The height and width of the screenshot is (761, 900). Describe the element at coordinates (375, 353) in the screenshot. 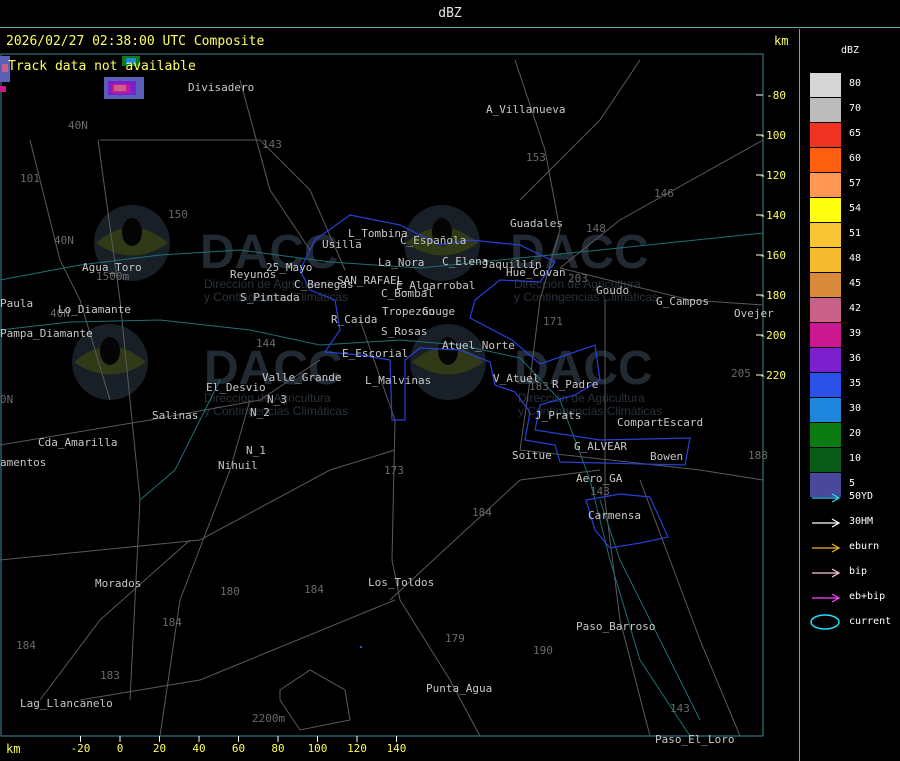

I see `place-label: E_Escorial` at that location.